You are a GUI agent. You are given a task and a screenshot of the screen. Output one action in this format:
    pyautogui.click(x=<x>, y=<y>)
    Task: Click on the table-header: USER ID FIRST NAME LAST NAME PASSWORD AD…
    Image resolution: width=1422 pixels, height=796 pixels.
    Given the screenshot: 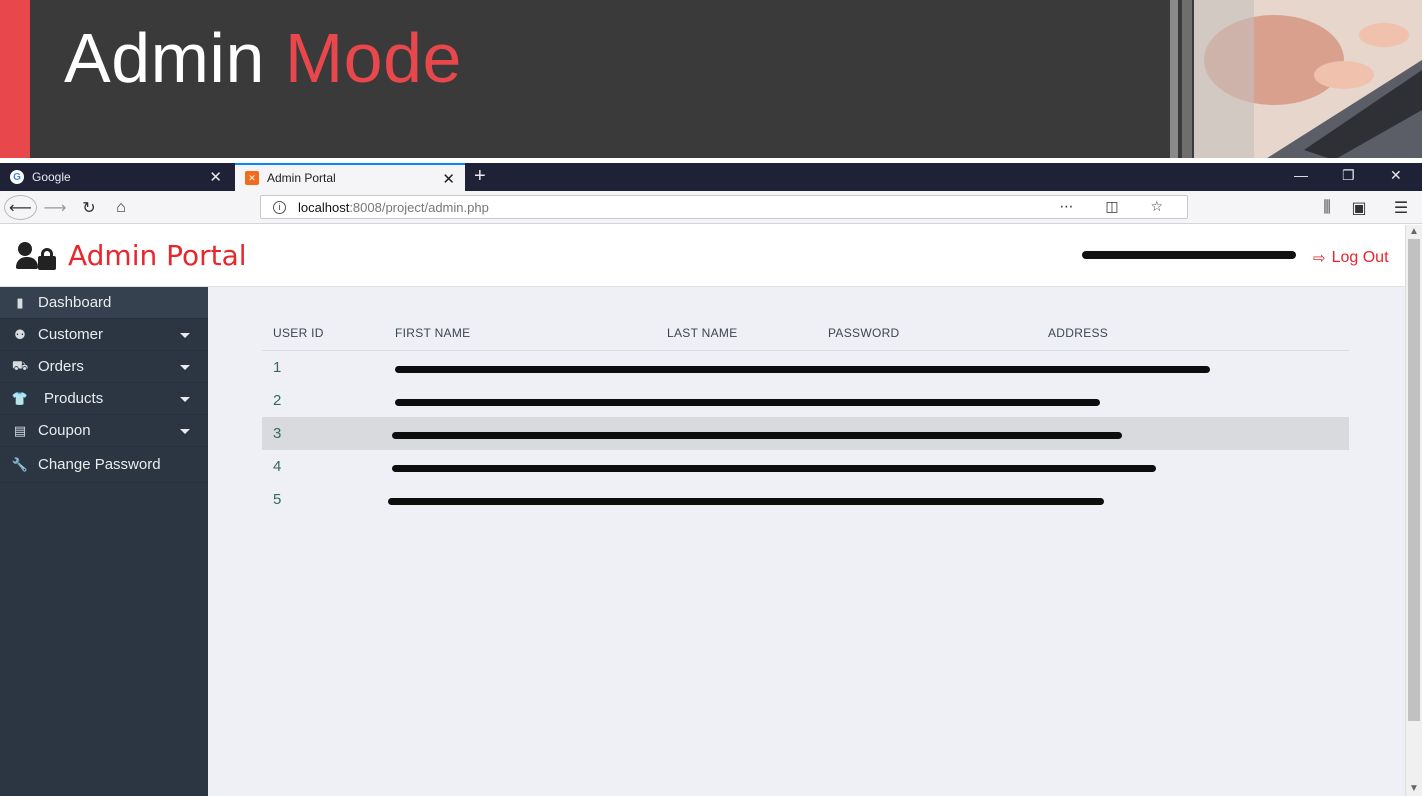 What is the action you would take?
    pyautogui.click(x=805, y=333)
    